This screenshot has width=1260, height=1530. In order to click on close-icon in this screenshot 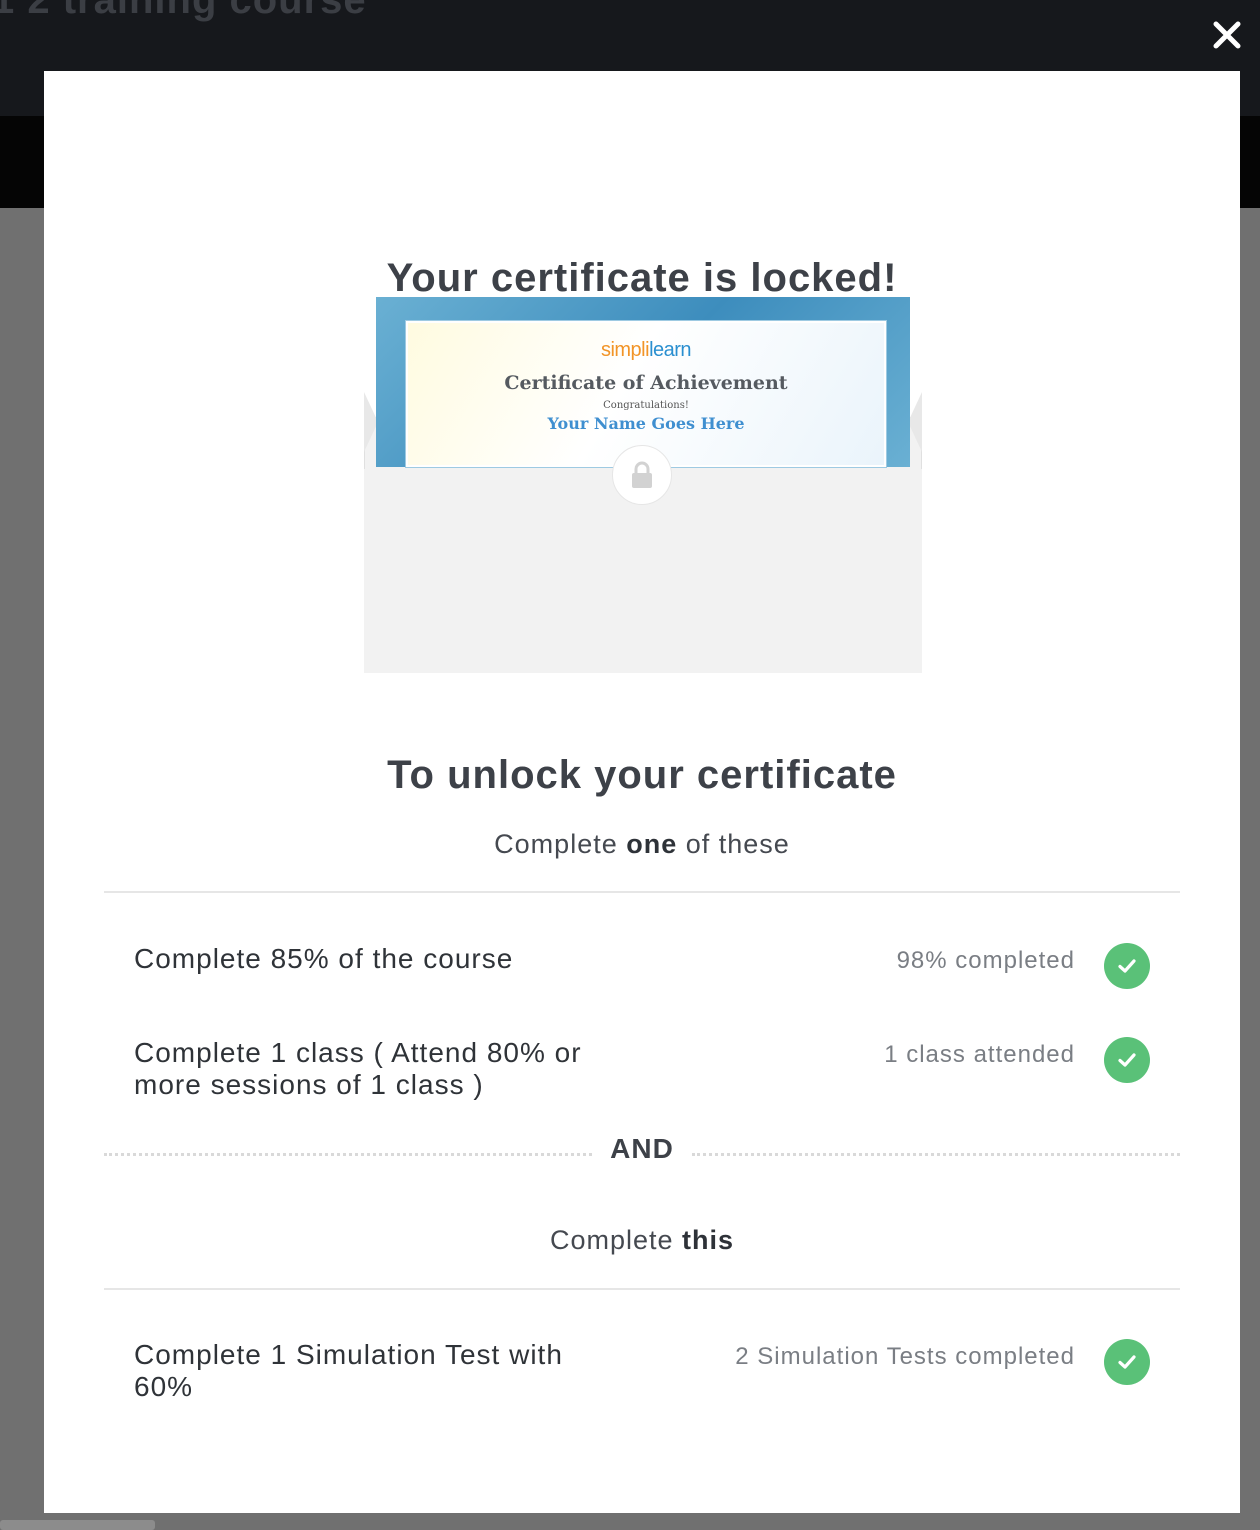, I will do `click(1227, 35)`.